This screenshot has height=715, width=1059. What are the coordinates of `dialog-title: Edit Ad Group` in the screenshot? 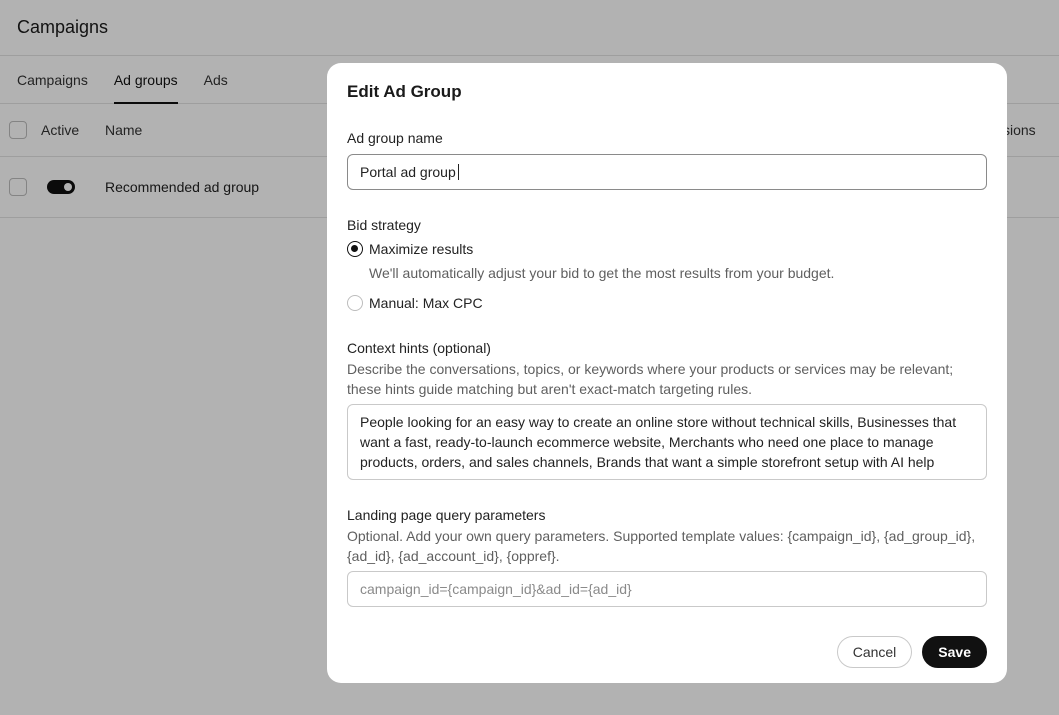 It's located at (404, 91).